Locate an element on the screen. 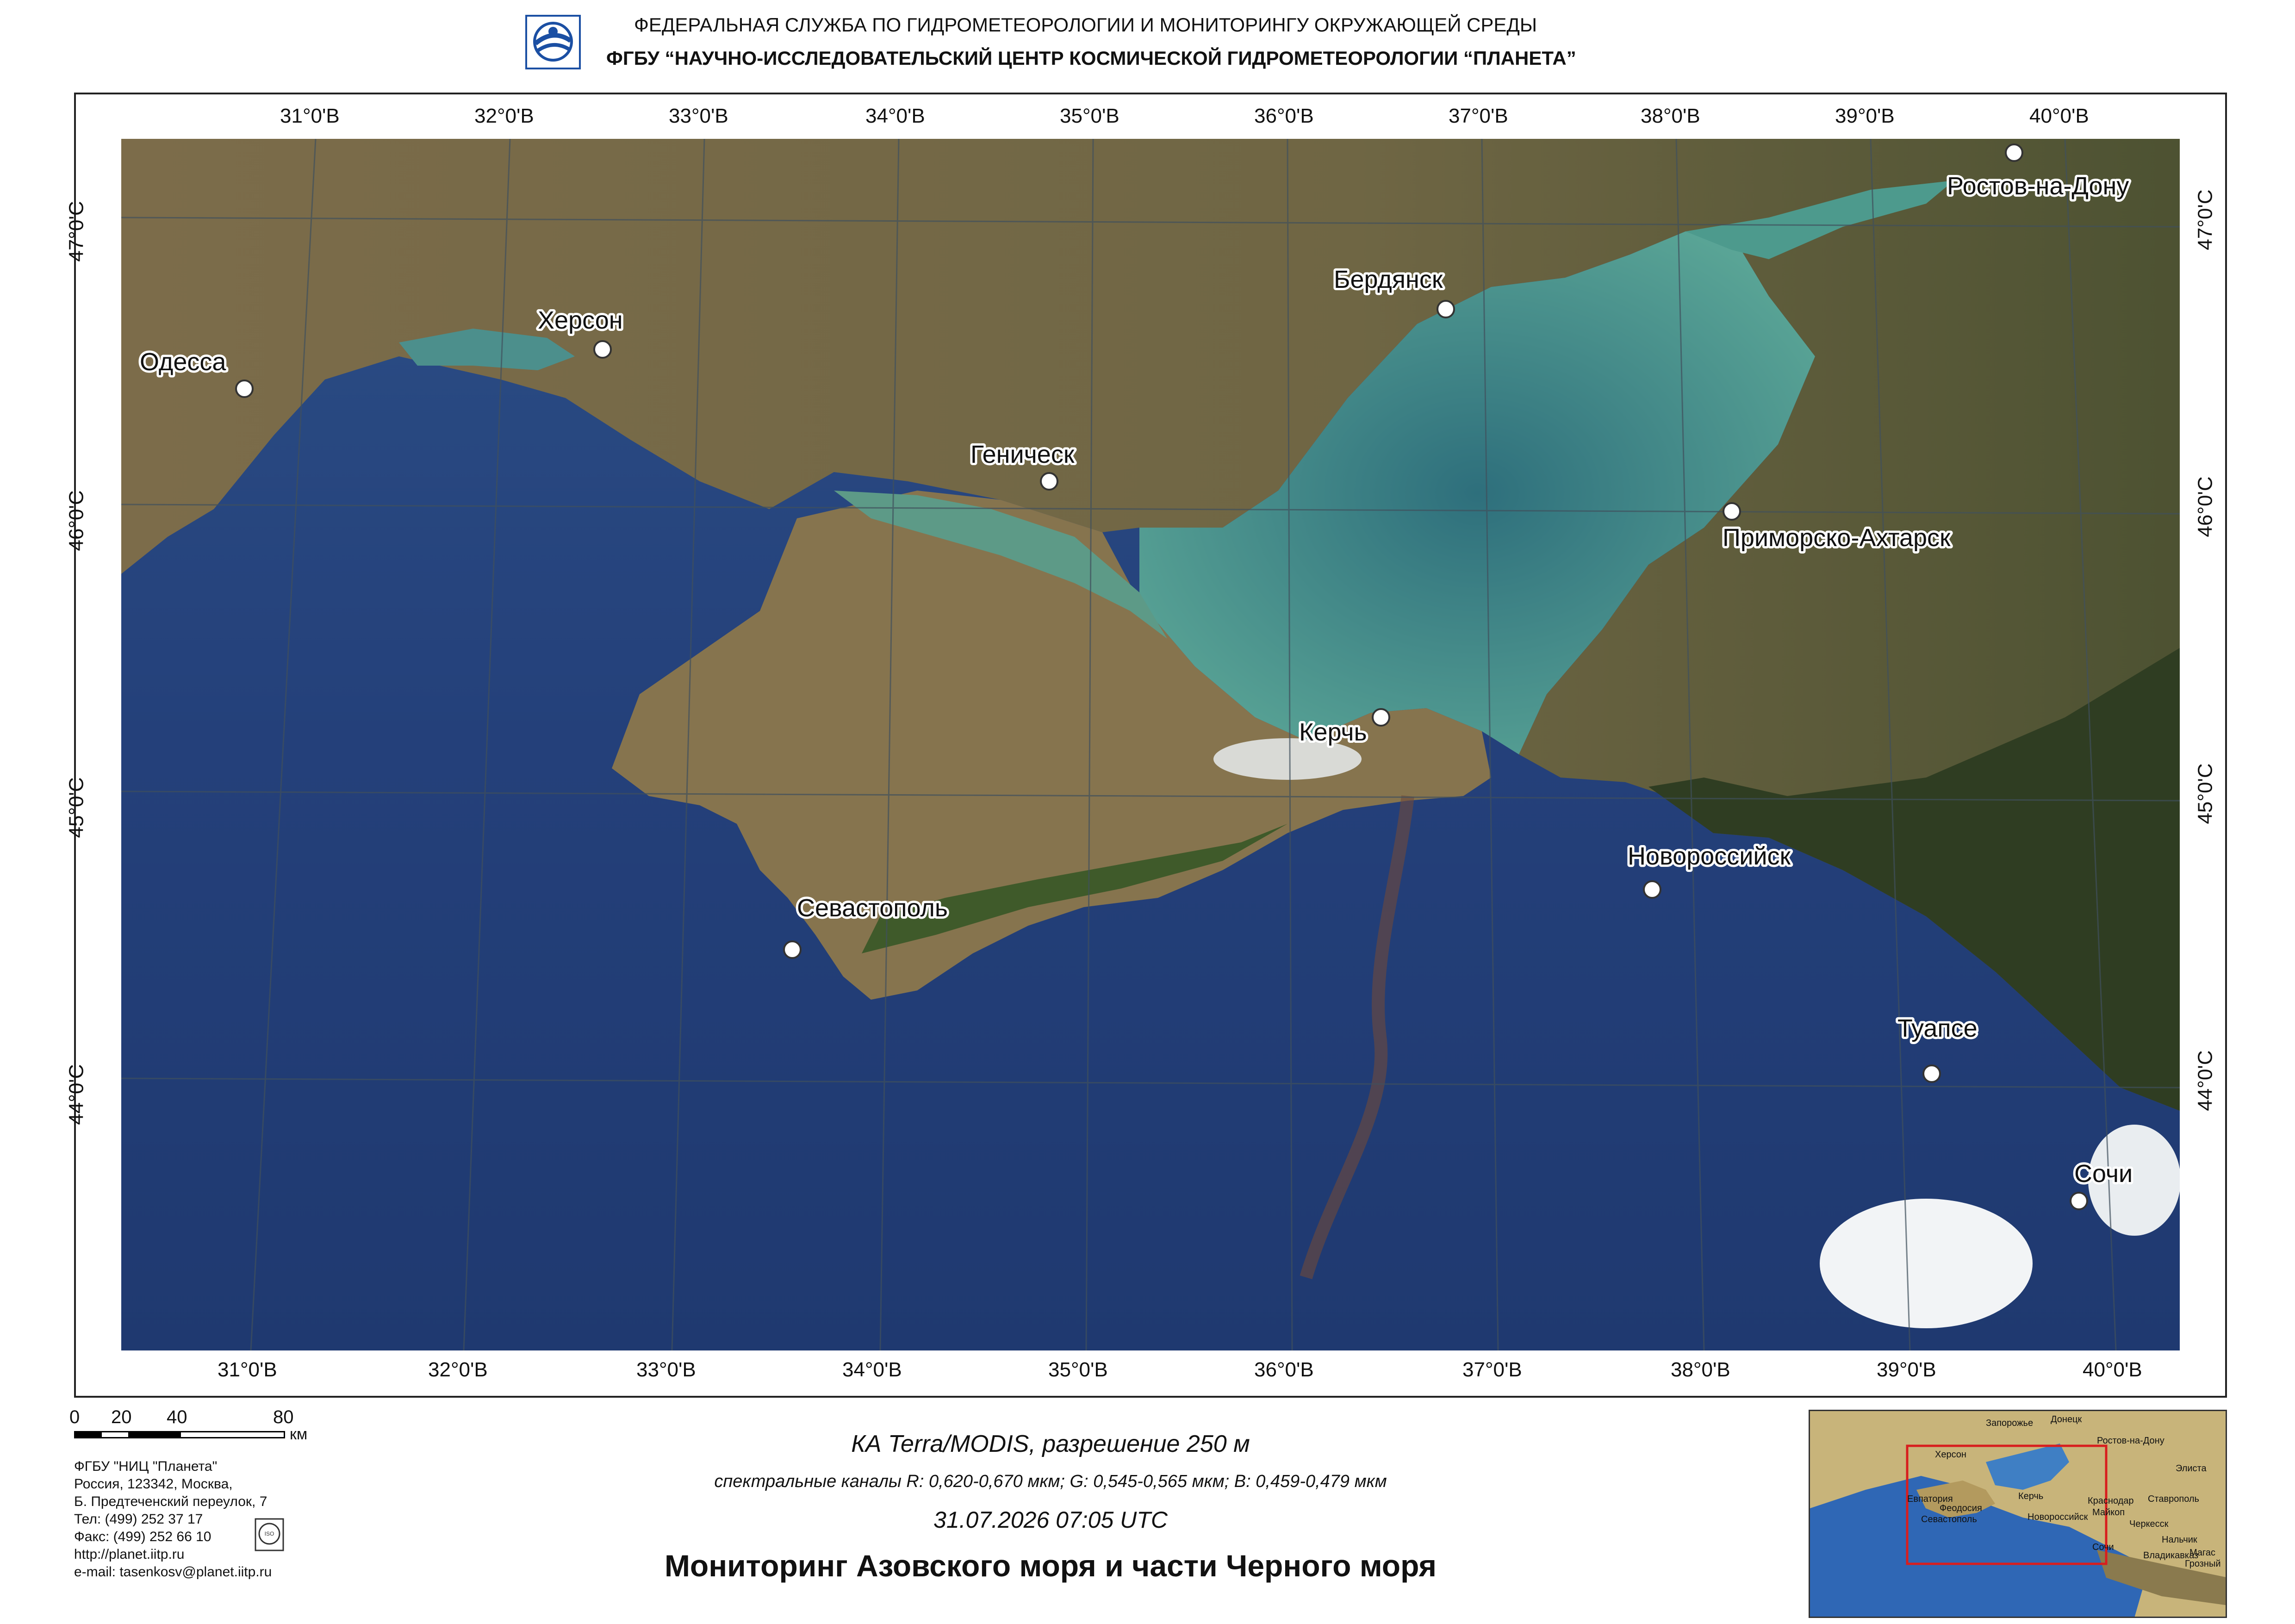 The width and height of the screenshot is (2295, 1624). caption-satellite: КА Terra/MODIS, разрешение 250 м is located at coordinates (1050, 1444).